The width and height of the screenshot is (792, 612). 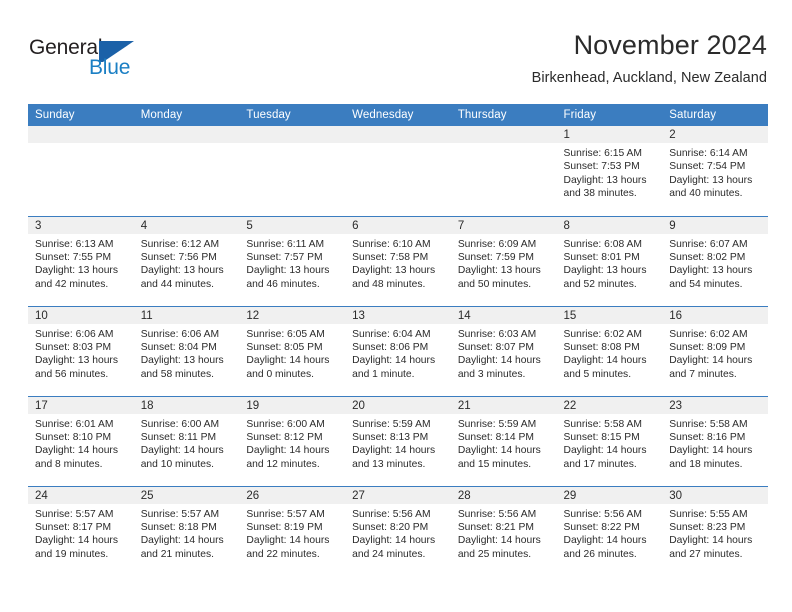 What do you see at coordinates (94, 60) in the screenshot?
I see `generalblue-logo: General Blue` at bounding box center [94, 60].